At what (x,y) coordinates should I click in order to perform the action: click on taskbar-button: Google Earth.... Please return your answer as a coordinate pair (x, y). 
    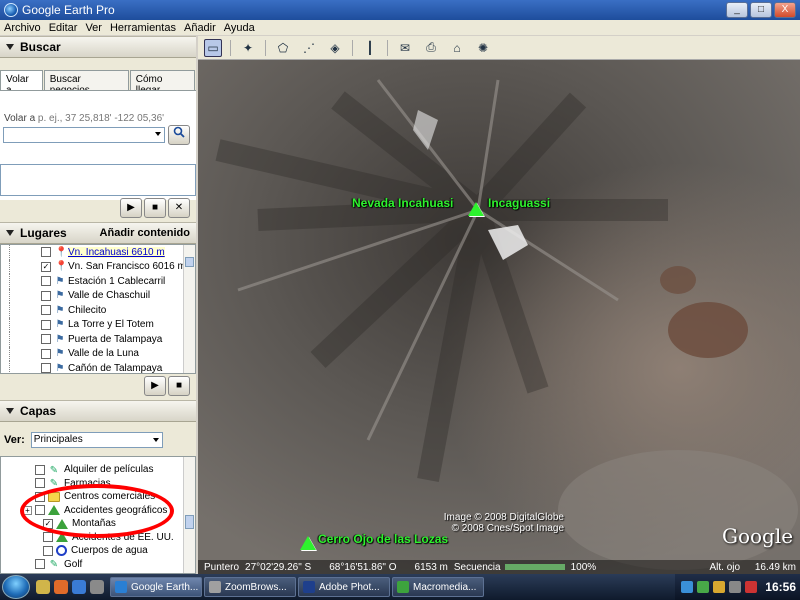
    Looking at the image, I should click on (156, 587).